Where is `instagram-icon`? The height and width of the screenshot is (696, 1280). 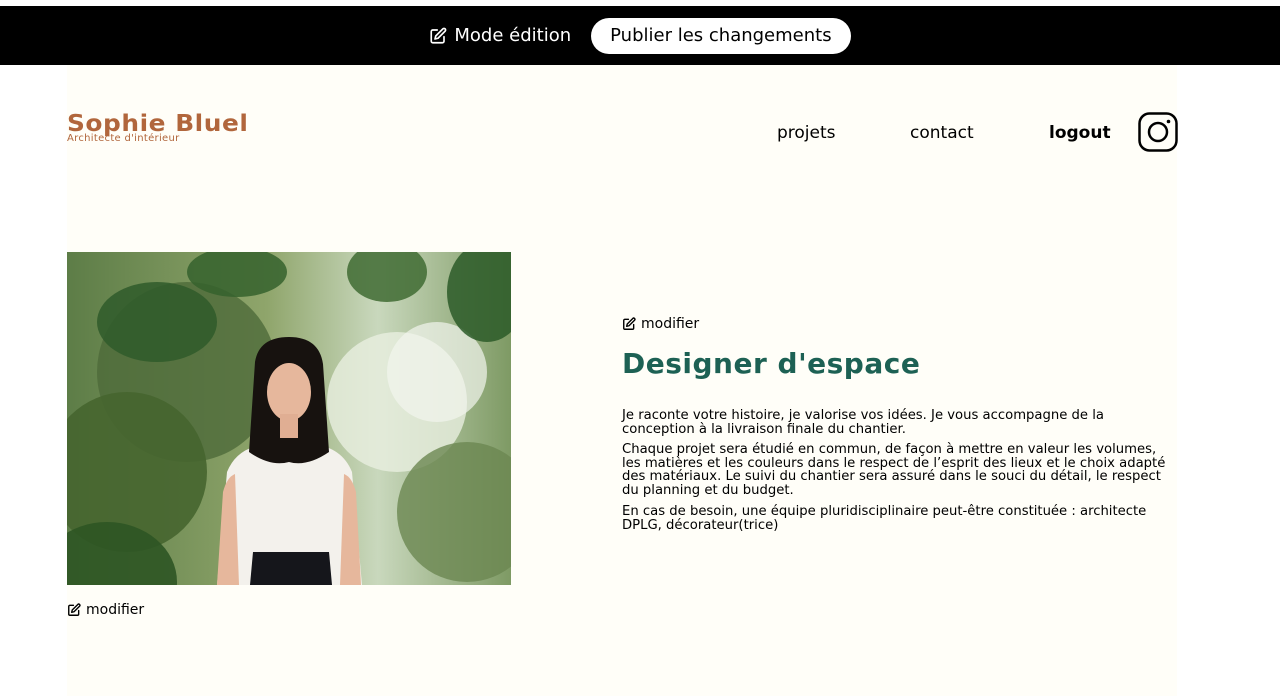
instagram-icon is located at coordinates (1158, 132).